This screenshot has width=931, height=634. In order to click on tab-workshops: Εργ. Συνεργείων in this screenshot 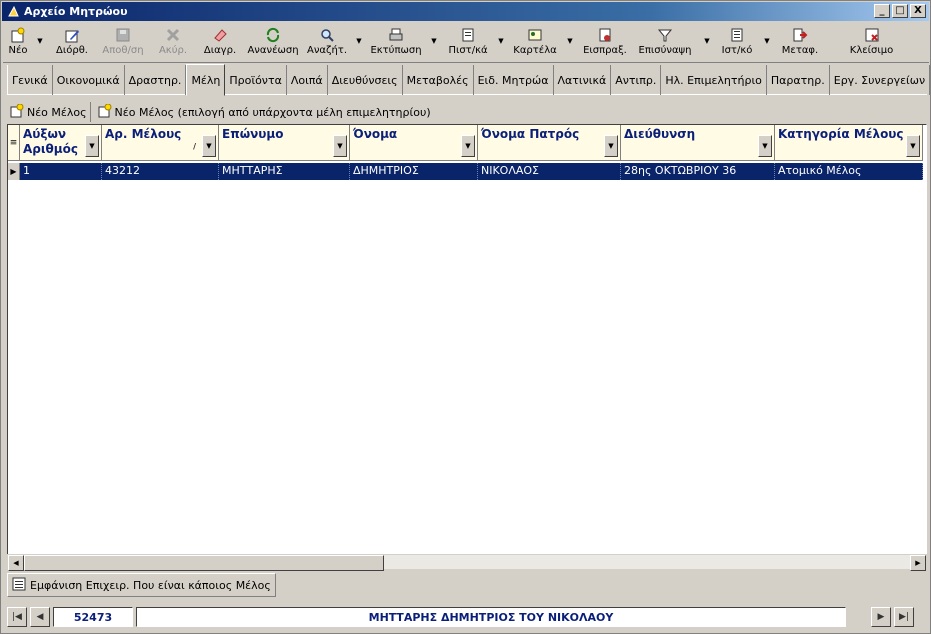, I will do `click(880, 80)`.